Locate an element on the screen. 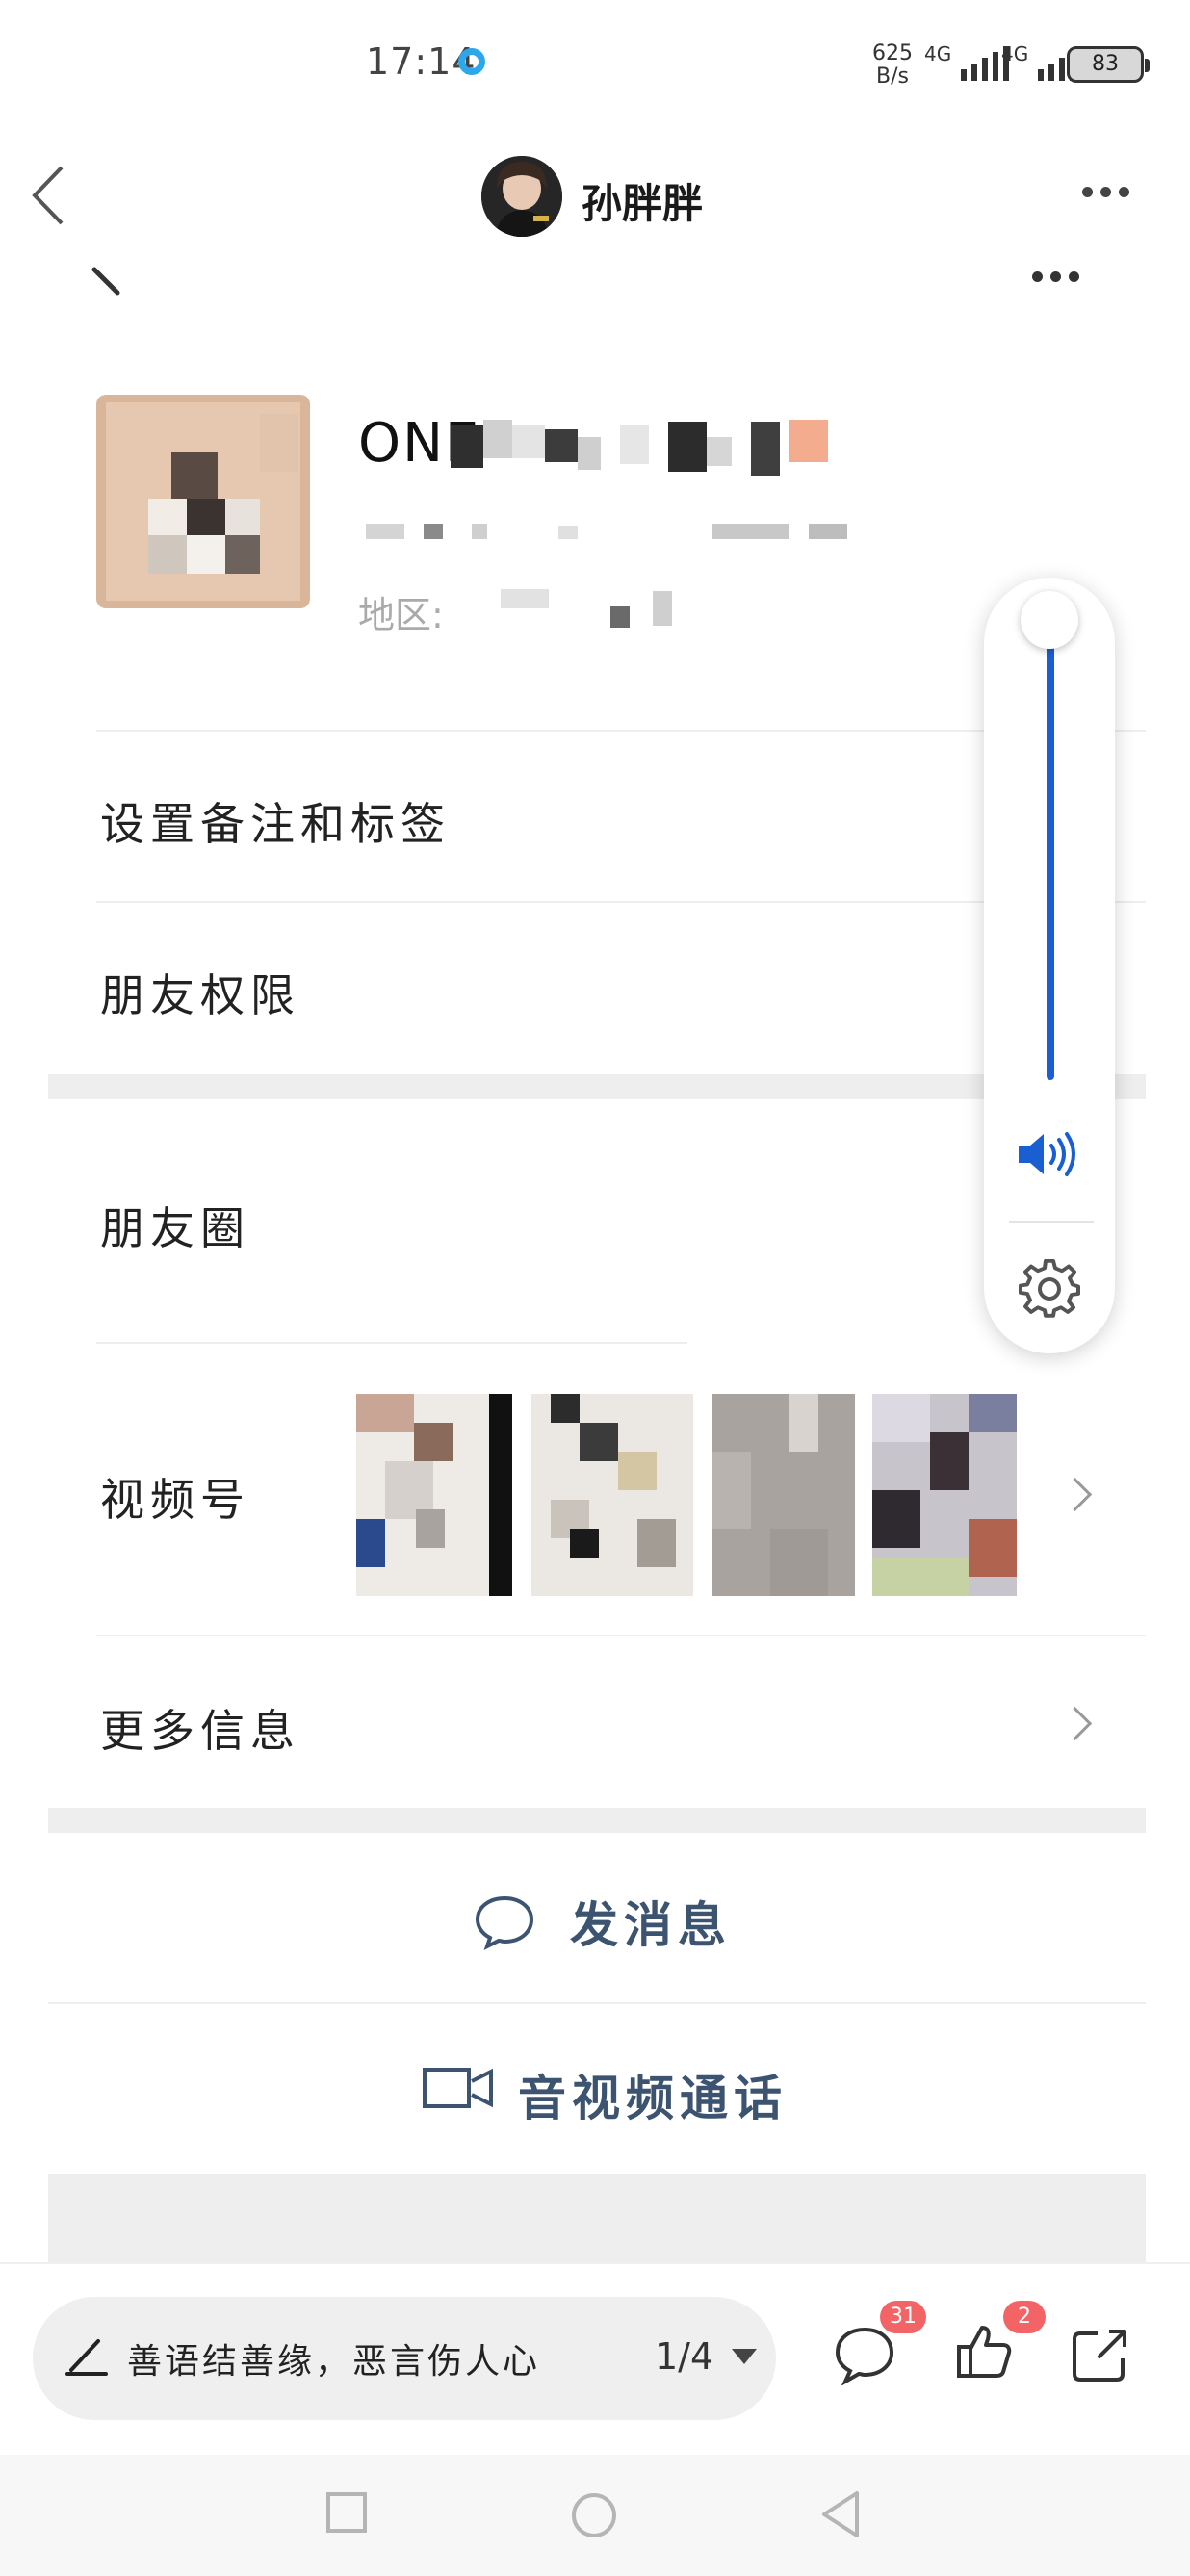 The image size is (1190, 2576). triangle-nav-icon is located at coordinates (841, 2514).